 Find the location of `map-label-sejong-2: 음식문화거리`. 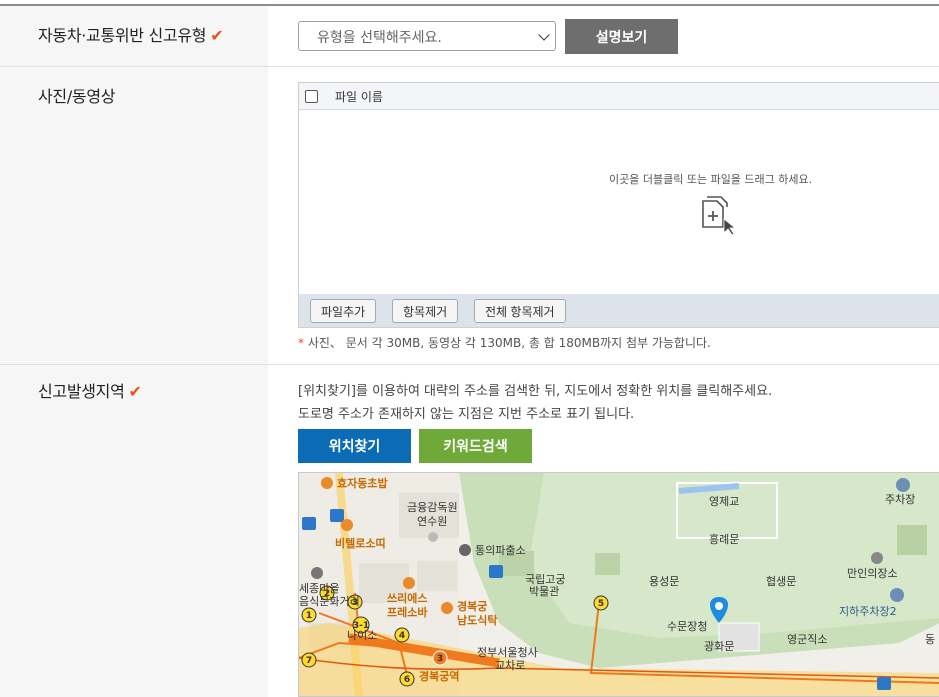

map-label-sejong-2: 음식문화거리 is located at coordinates (329, 601).